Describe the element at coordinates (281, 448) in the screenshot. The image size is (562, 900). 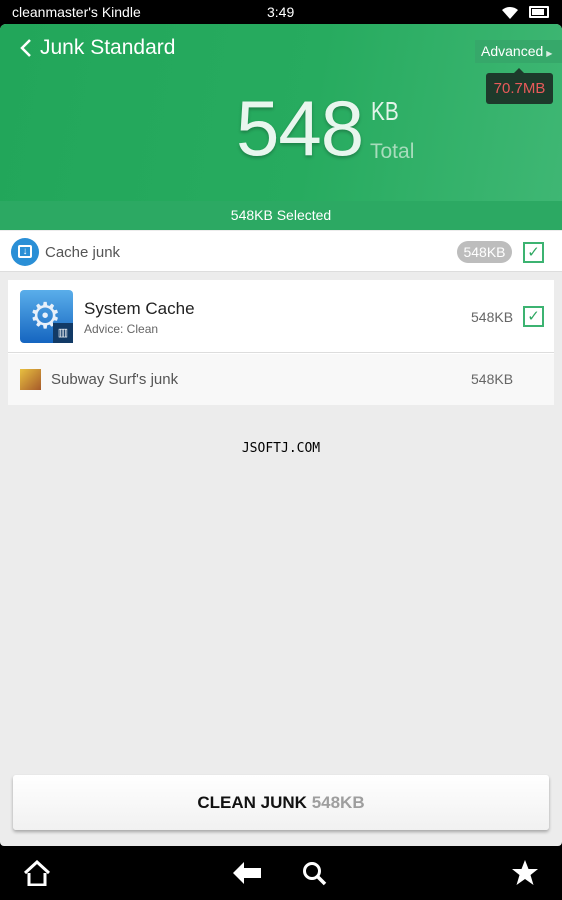
I see `watermark: JSOFTJ.COM` at that location.